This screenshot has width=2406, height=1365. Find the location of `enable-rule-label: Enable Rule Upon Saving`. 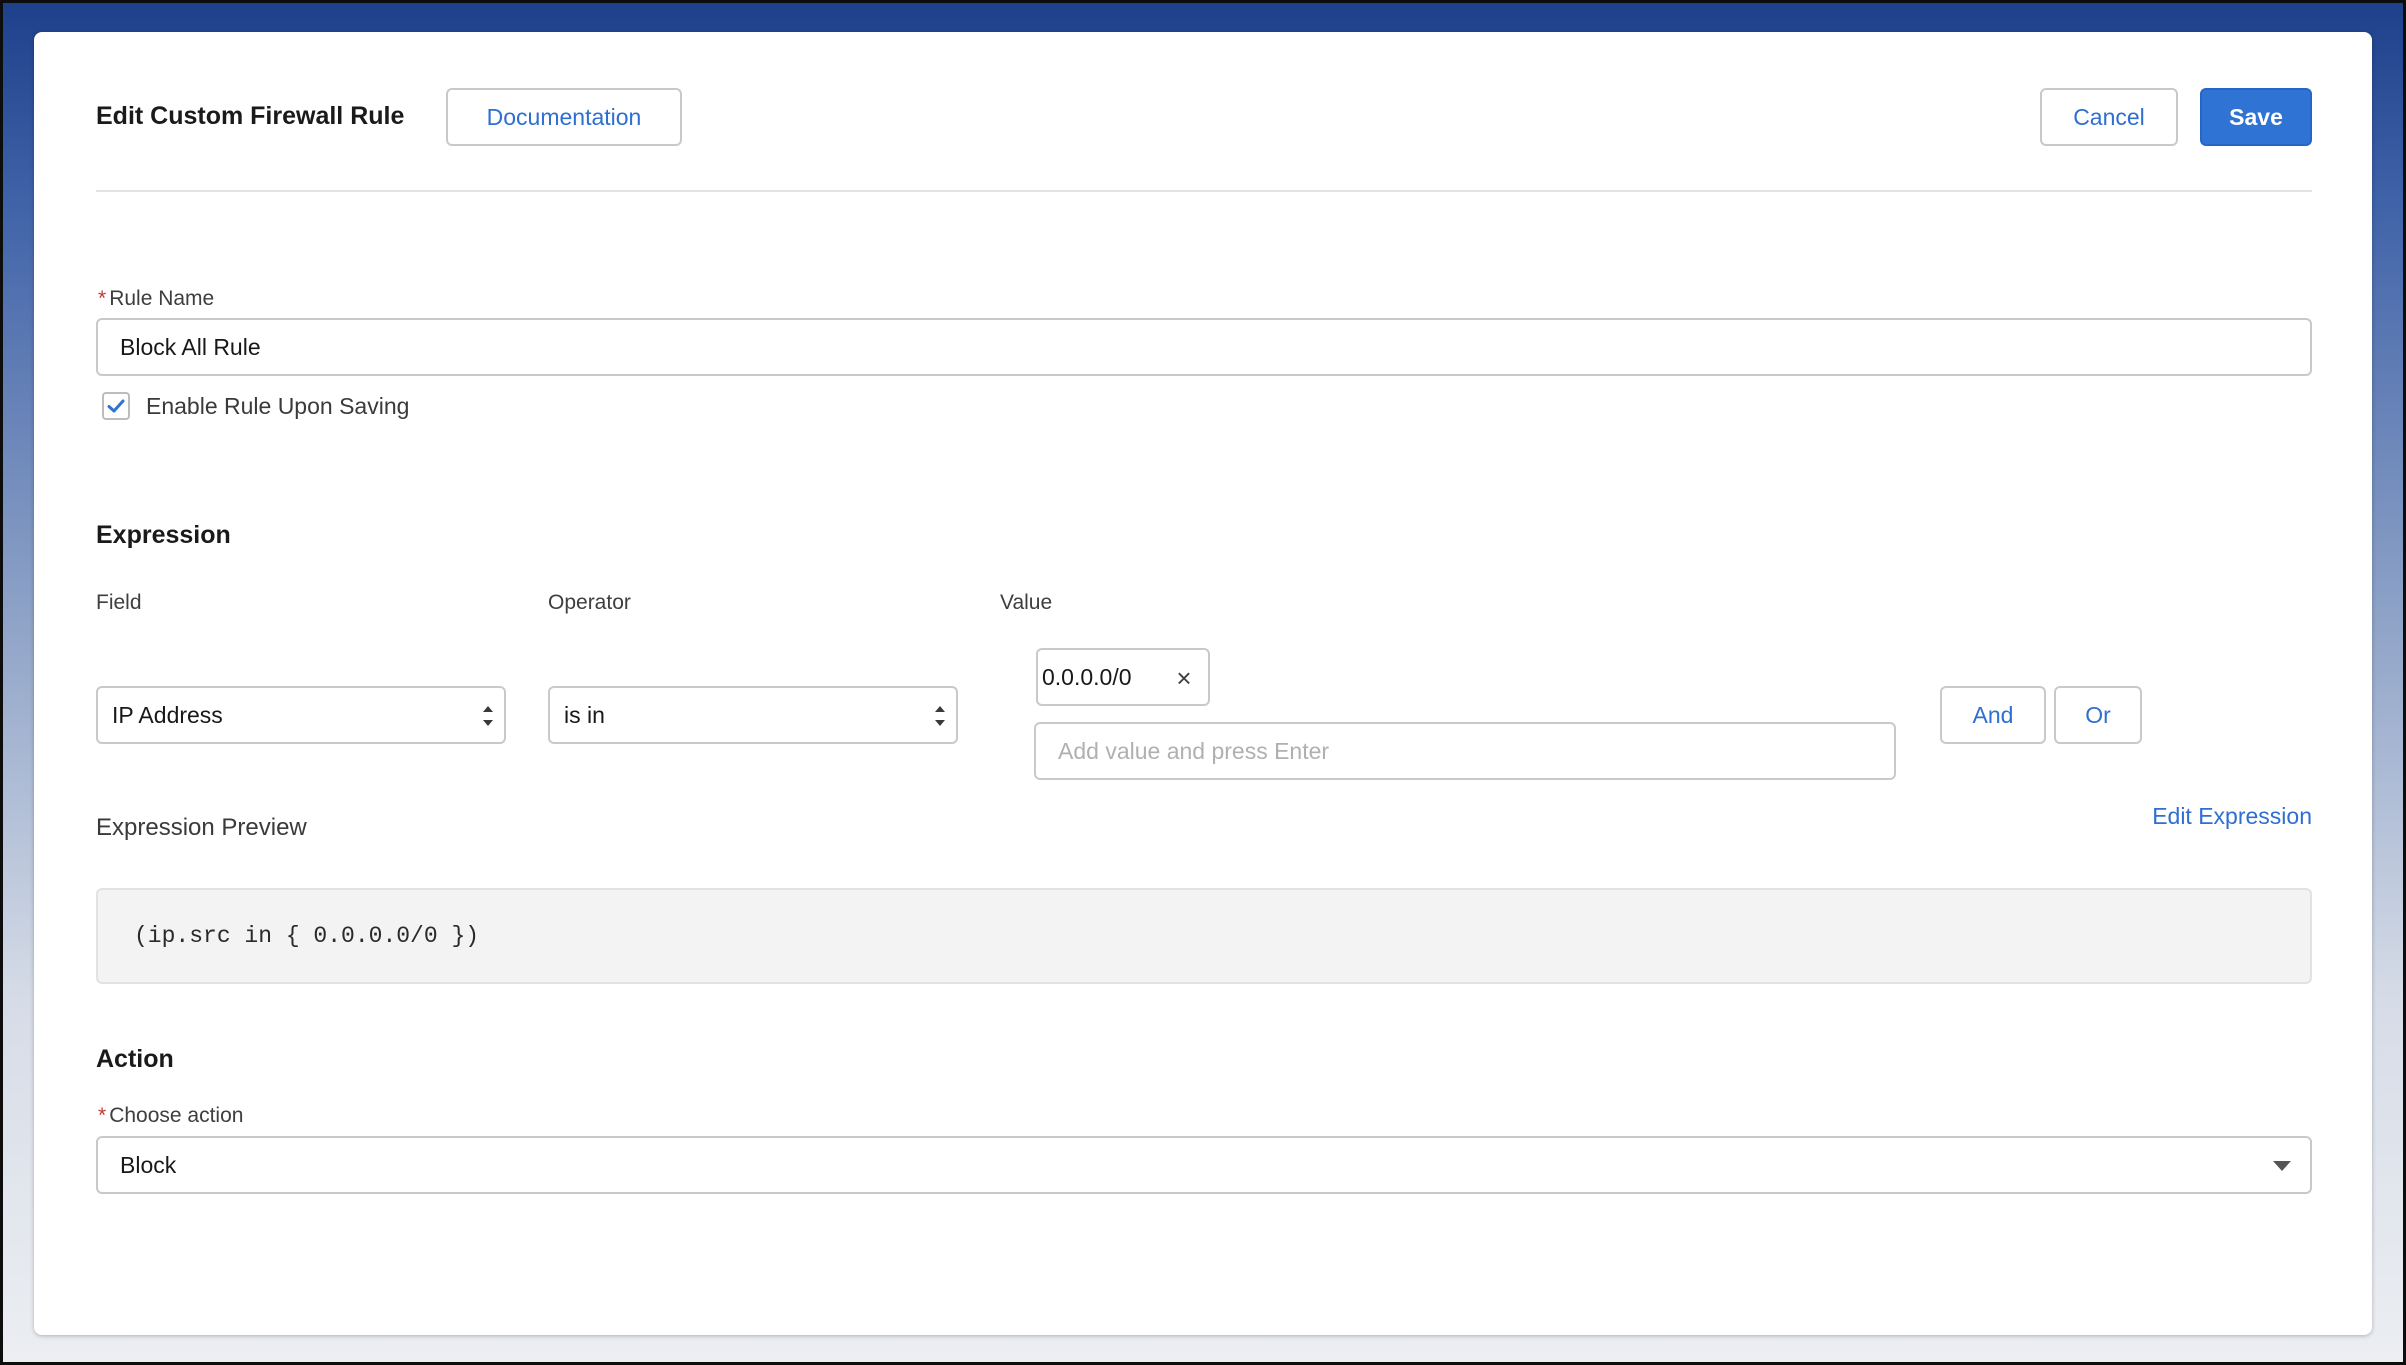

enable-rule-label: Enable Rule Upon Saving is located at coordinates (278, 406).